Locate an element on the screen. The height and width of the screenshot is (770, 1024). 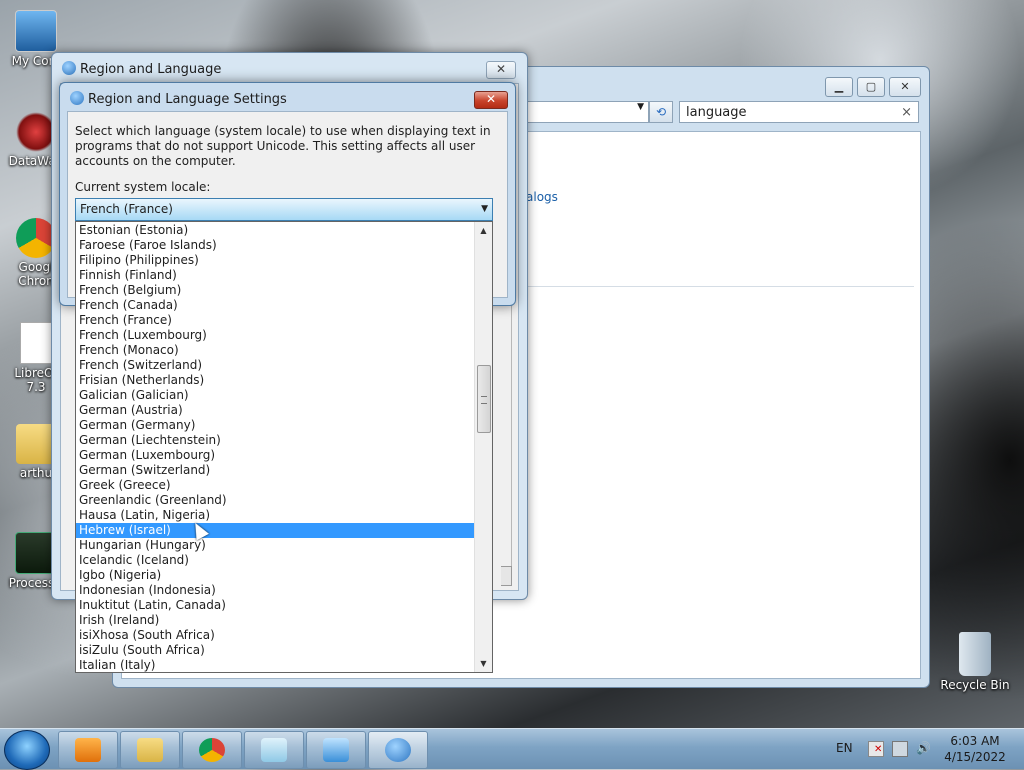
search-input: language × is located at coordinates (799, 112).